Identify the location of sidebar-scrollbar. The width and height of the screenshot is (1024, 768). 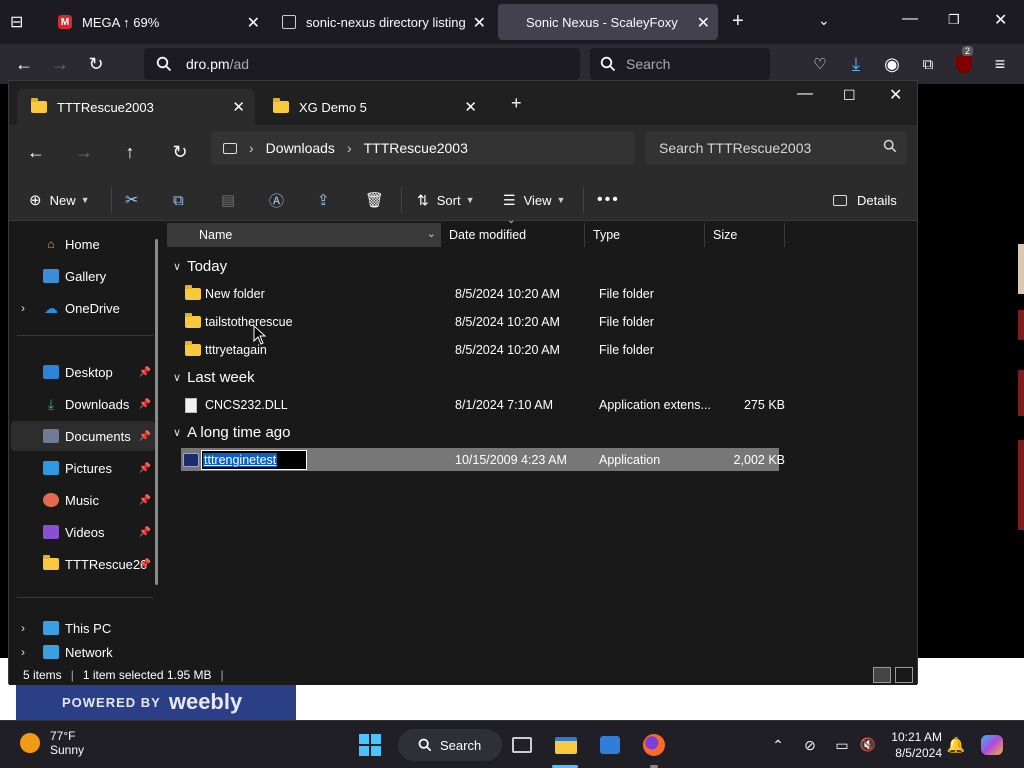
(156, 412).